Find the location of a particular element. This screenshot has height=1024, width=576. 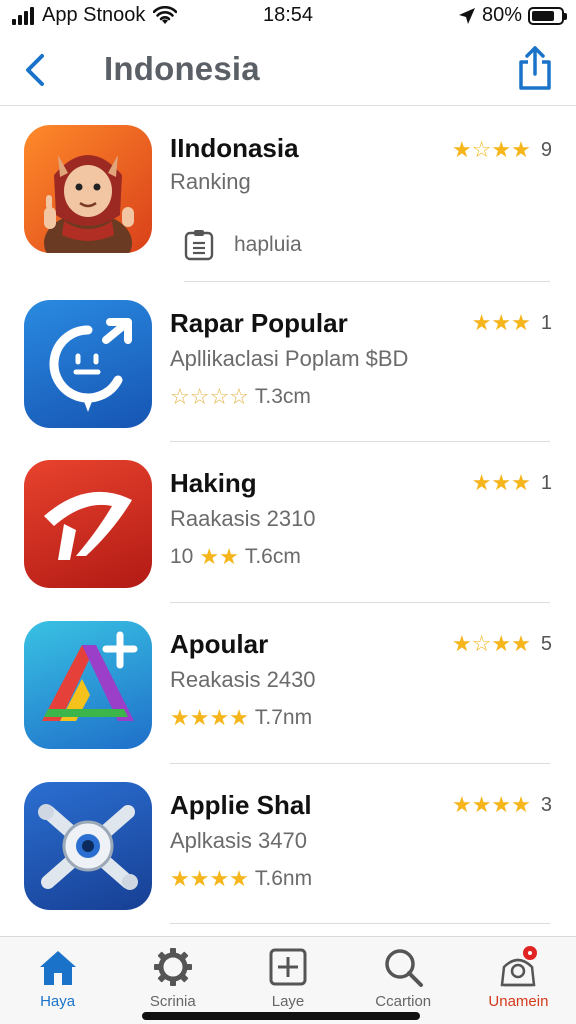

tab-laye: Laye is located at coordinates (287, 980).